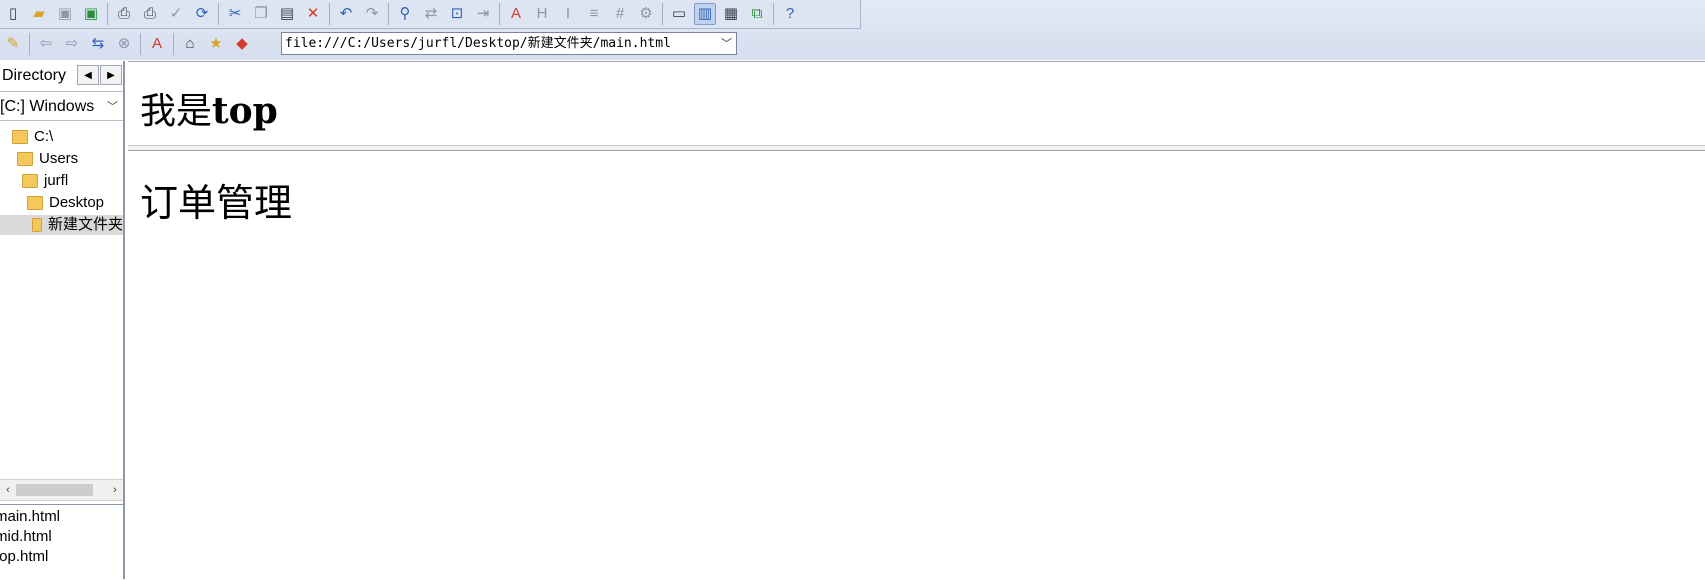 This screenshot has width=1705, height=580. I want to click on external-view-icon: ⧉, so click(757, 14).